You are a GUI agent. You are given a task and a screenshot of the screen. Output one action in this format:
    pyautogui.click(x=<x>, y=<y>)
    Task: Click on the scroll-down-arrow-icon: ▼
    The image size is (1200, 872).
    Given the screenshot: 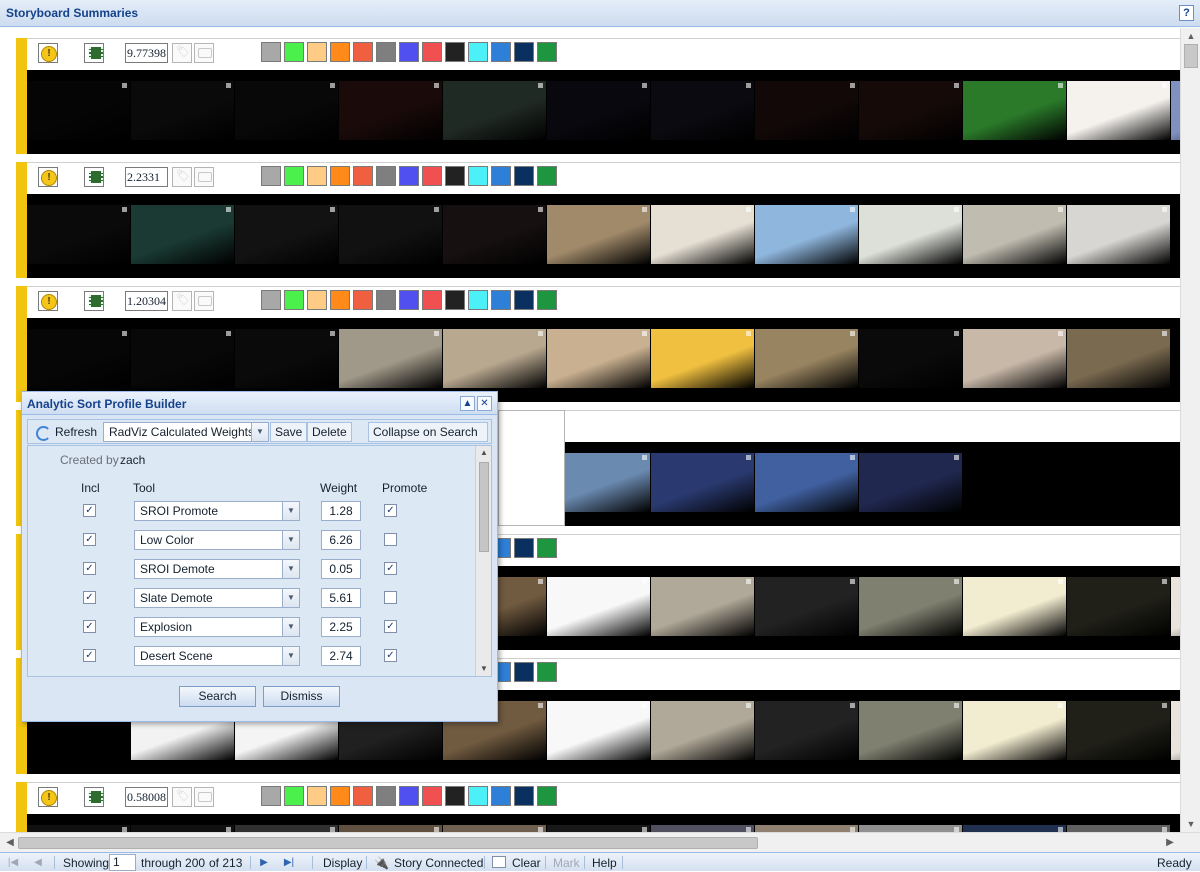 What is the action you would take?
    pyautogui.click(x=483, y=669)
    